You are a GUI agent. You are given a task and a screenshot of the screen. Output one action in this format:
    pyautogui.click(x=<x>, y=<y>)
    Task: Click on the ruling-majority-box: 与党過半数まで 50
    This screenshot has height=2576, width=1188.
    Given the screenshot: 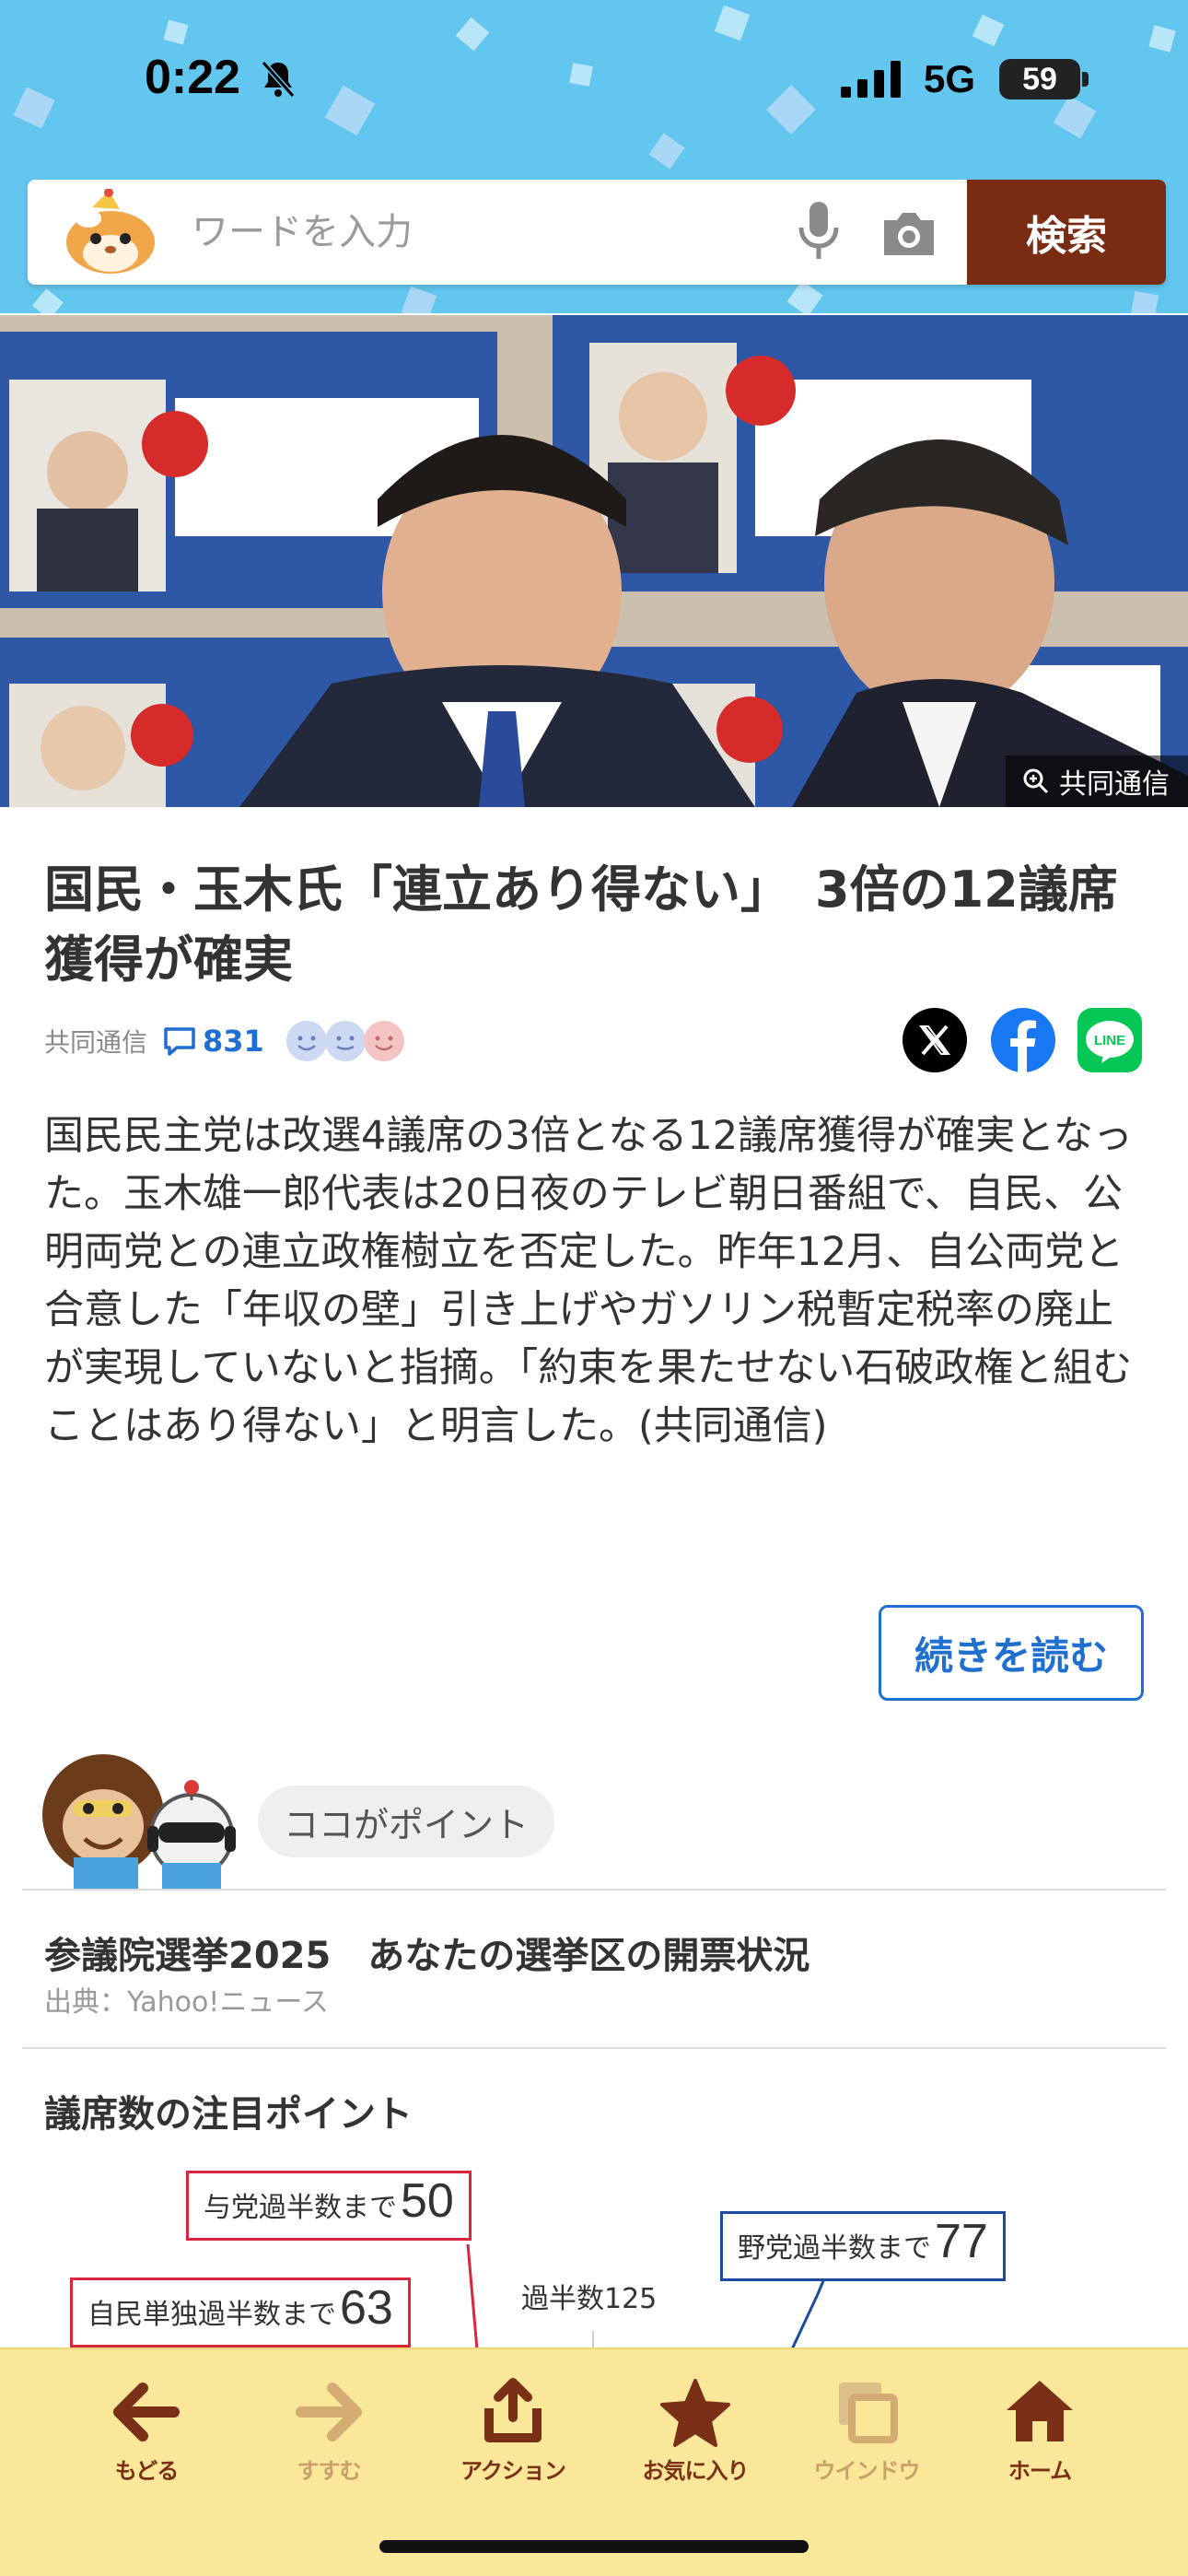 What is the action you would take?
    pyautogui.click(x=329, y=2206)
    